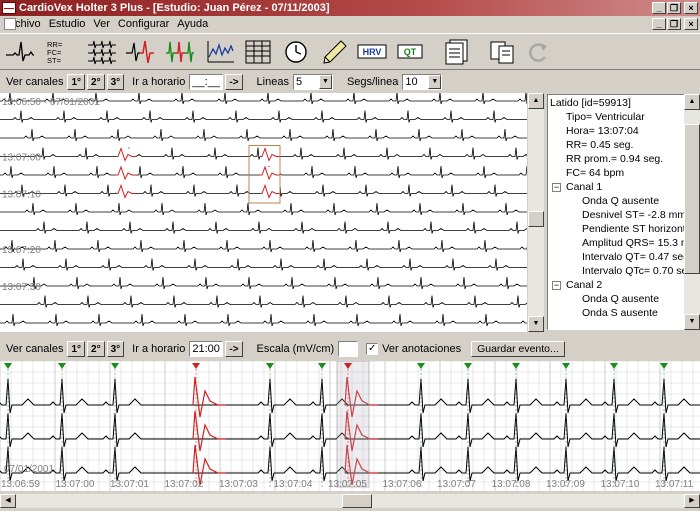  What do you see at coordinates (272, 82) in the screenshot?
I see `lines-label: Lineas` at bounding box center [272, 82].